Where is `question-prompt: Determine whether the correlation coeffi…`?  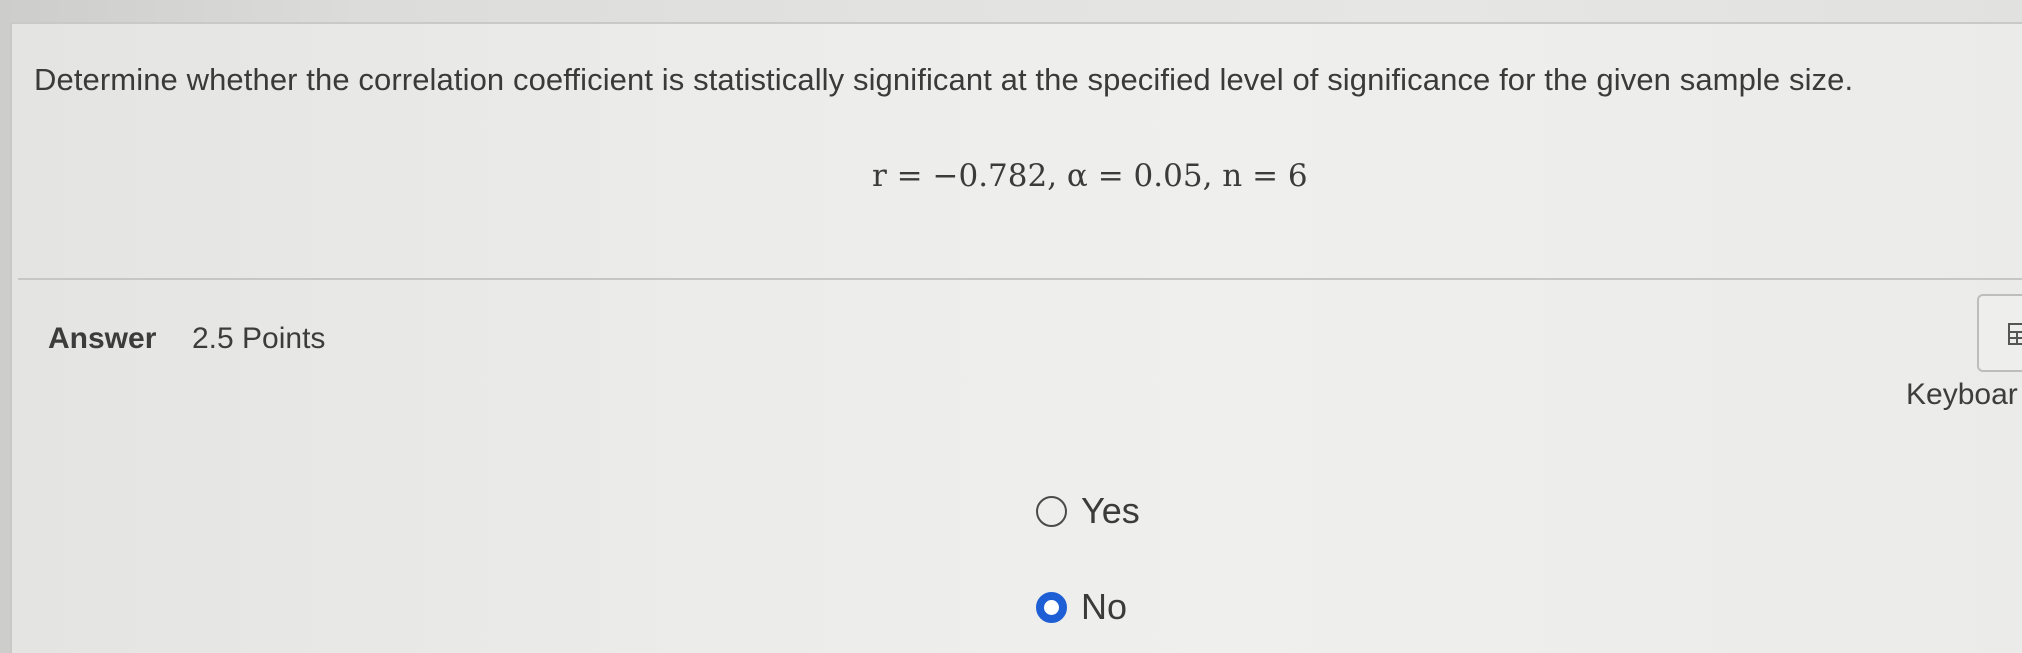 question-prompt: Determine whether the correlation coeffi… is located at coordinates (944, 79).